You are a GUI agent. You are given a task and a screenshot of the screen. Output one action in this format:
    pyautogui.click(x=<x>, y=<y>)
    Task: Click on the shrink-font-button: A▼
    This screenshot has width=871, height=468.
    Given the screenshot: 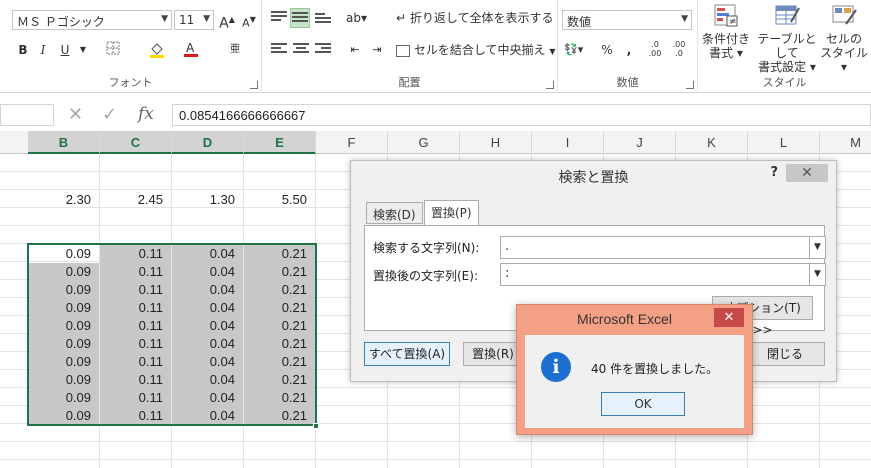 What is the action you would take?
    pyautogui.click(x=249, y=20)
    